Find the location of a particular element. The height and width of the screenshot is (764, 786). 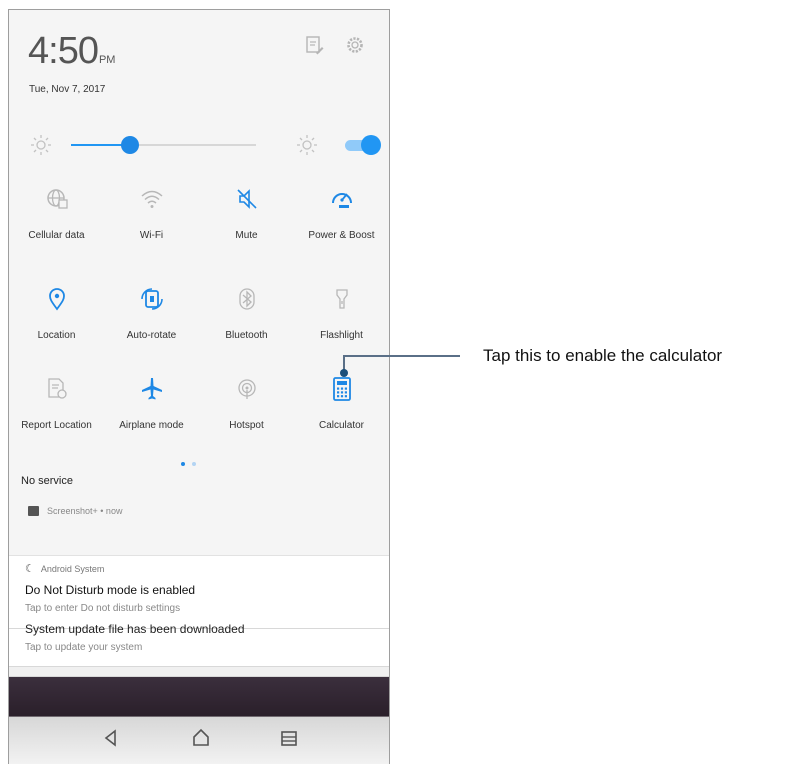

moon-icon: ☾ is located at coordinates (30, 569).